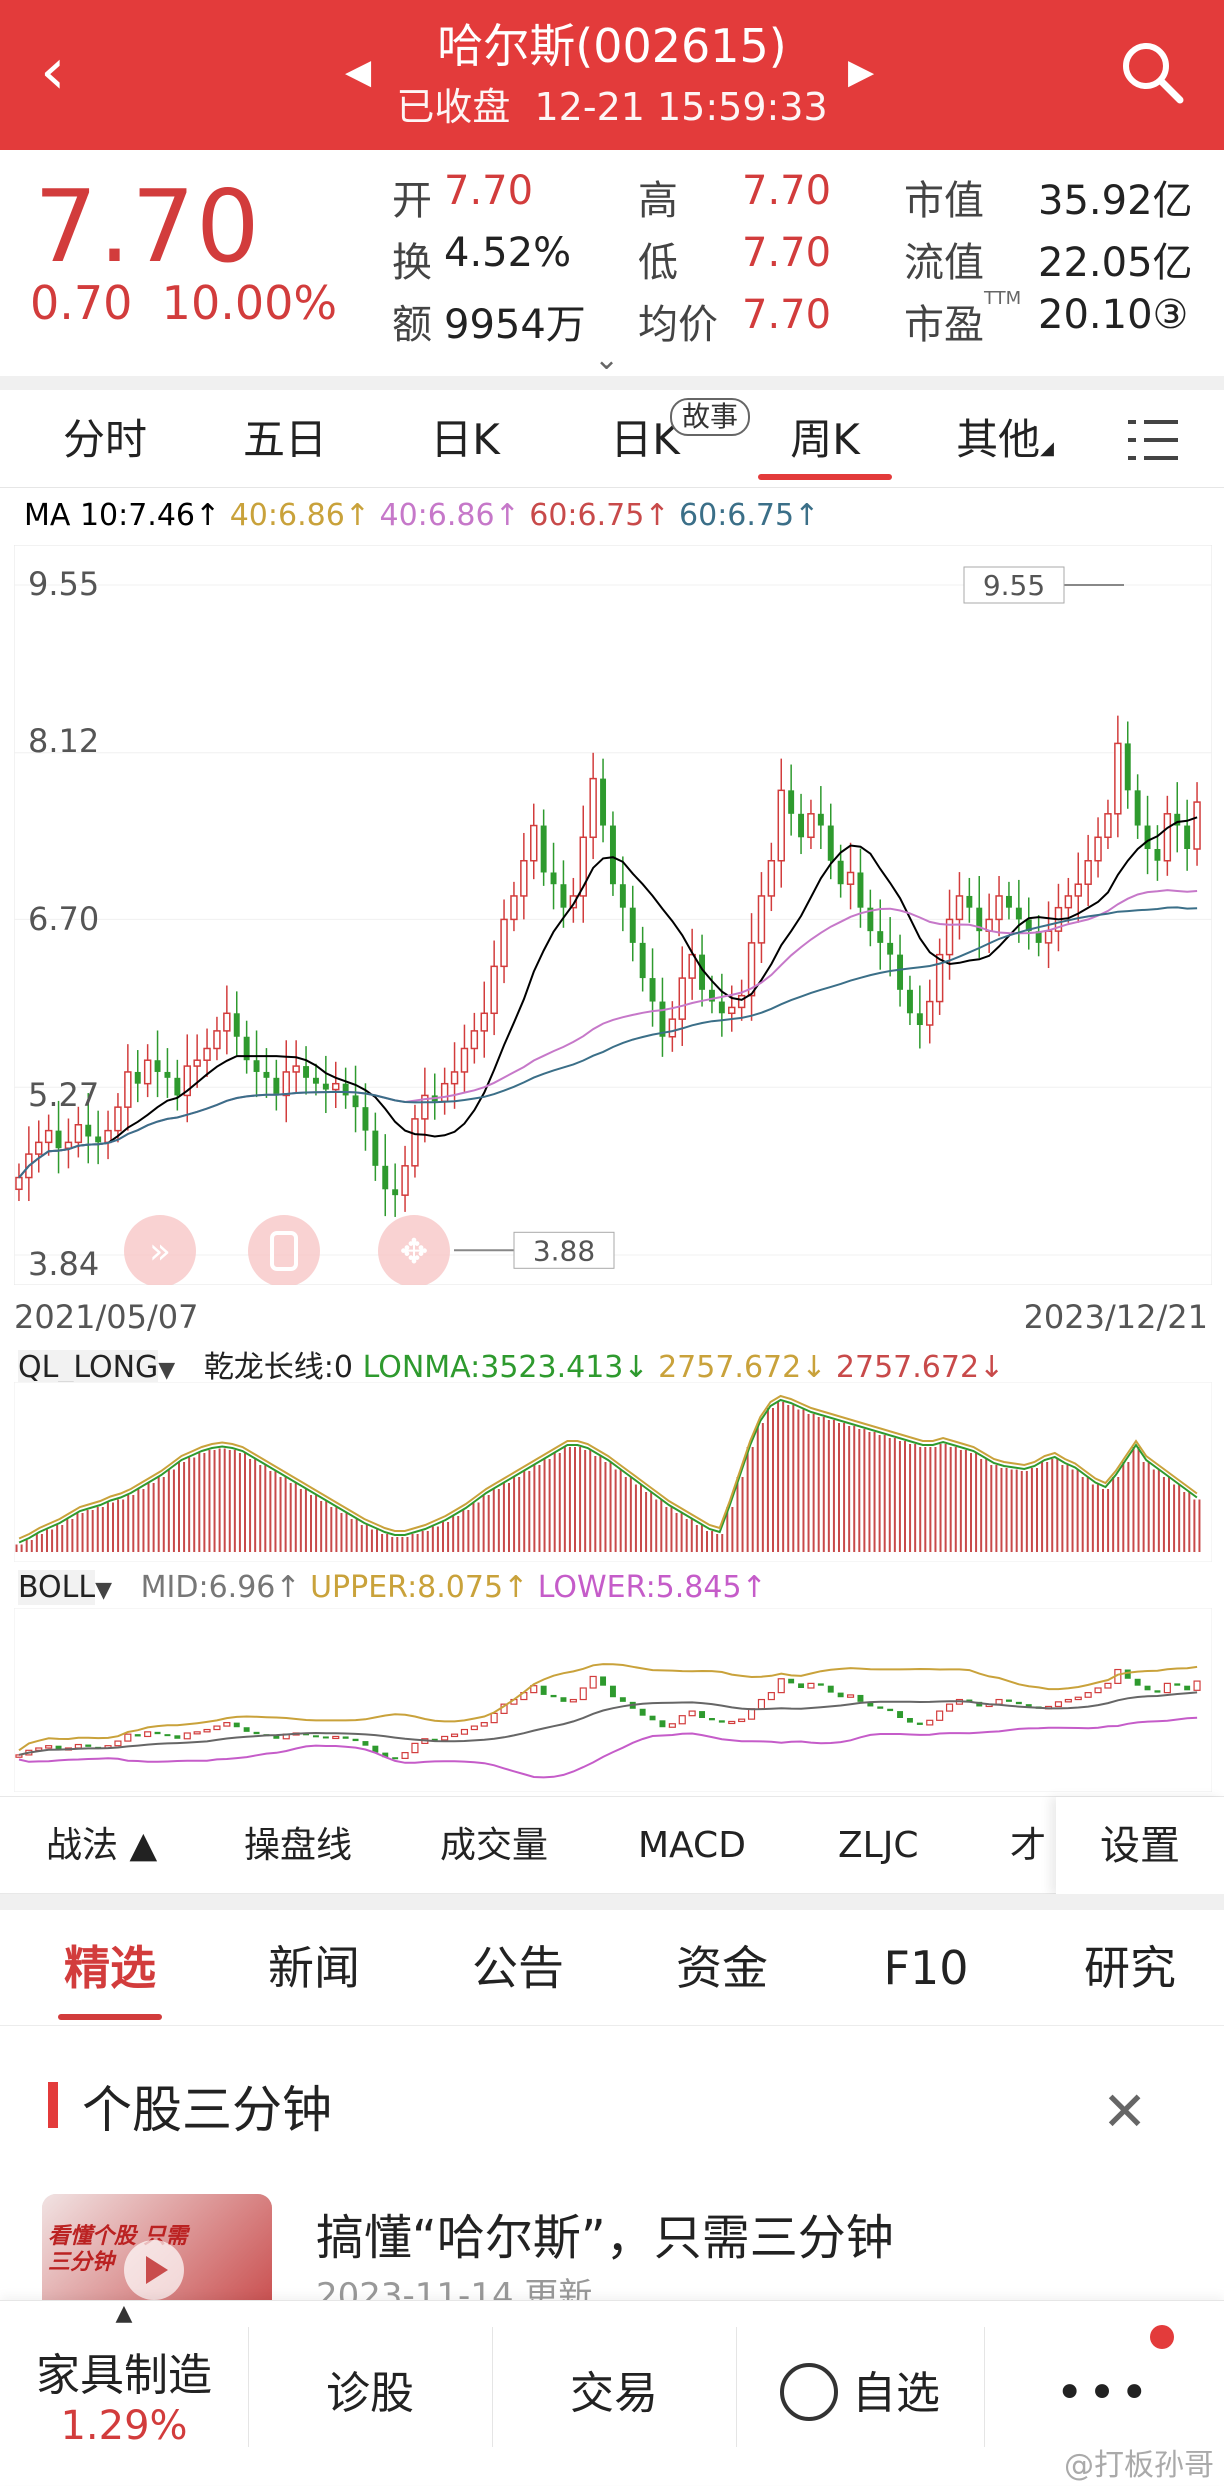 This screenshot has width=1224, height=2486. What do you see at coordinates (518, 1968) in the screenshot?
I see `content-tab-2: 公告` at bounding box center [518, 1968].